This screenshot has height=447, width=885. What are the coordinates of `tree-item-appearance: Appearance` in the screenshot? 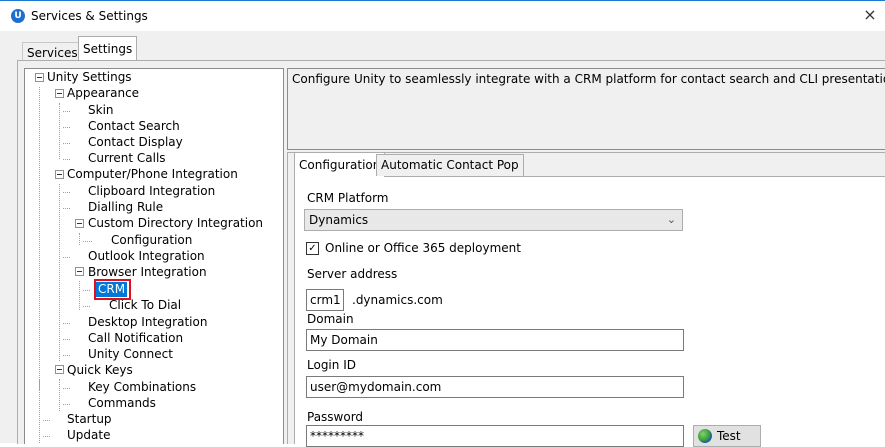 It's located at (103, 93).